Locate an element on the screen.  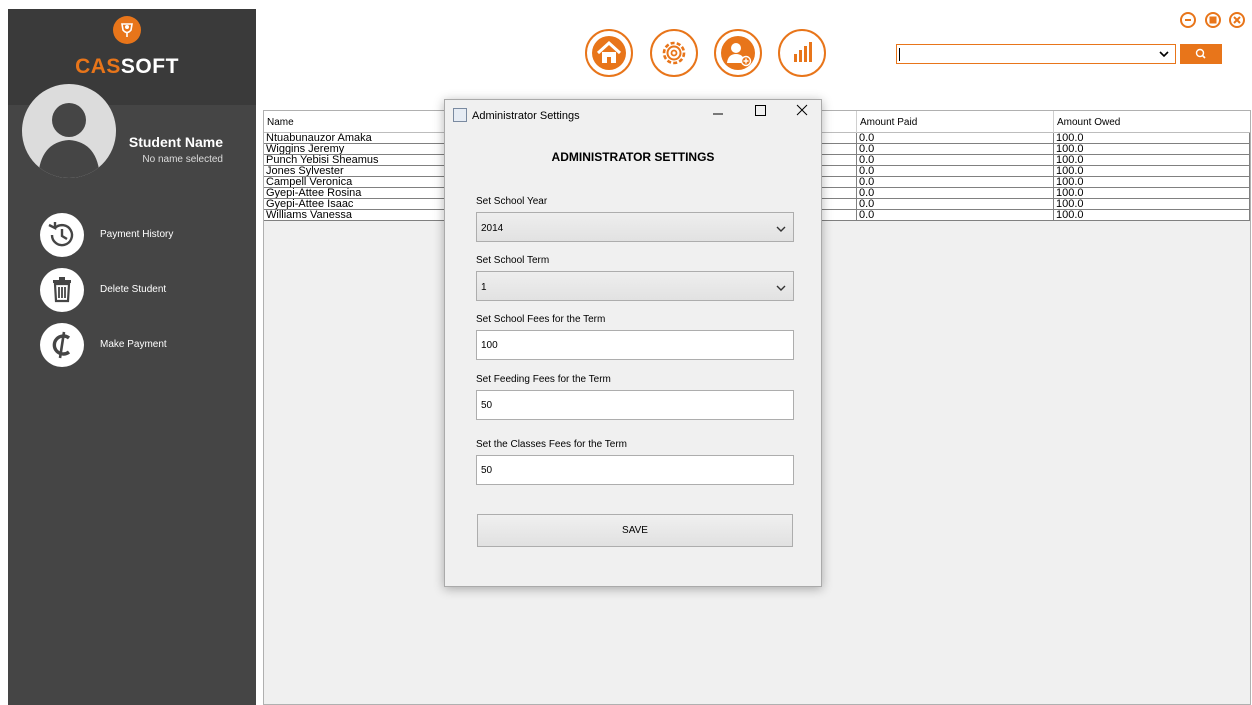
java-app-icon is located at coordinates (460, 115).